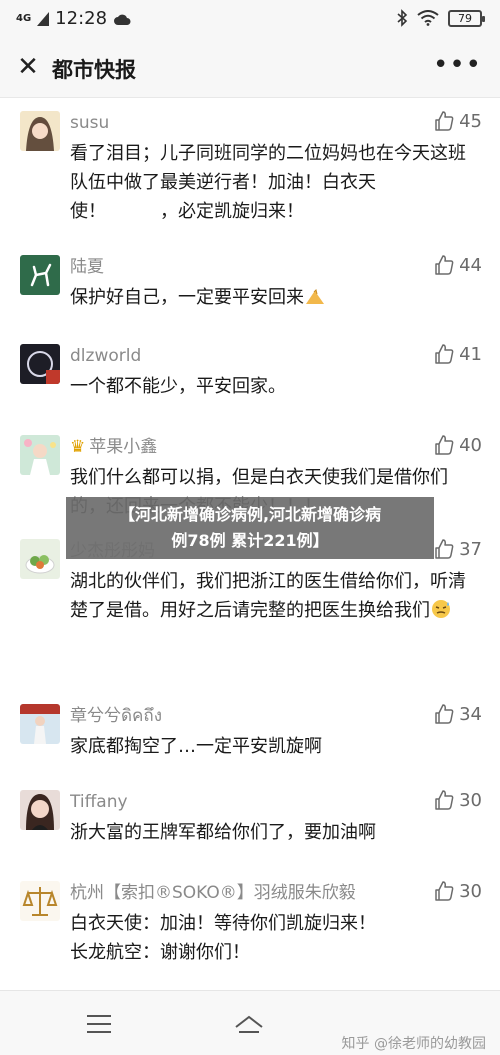 This screenshot has height=1055, width=500. Describe the element at coordinates (81, 18) in the screenshot. I see `status-time: 12:28` at that location.